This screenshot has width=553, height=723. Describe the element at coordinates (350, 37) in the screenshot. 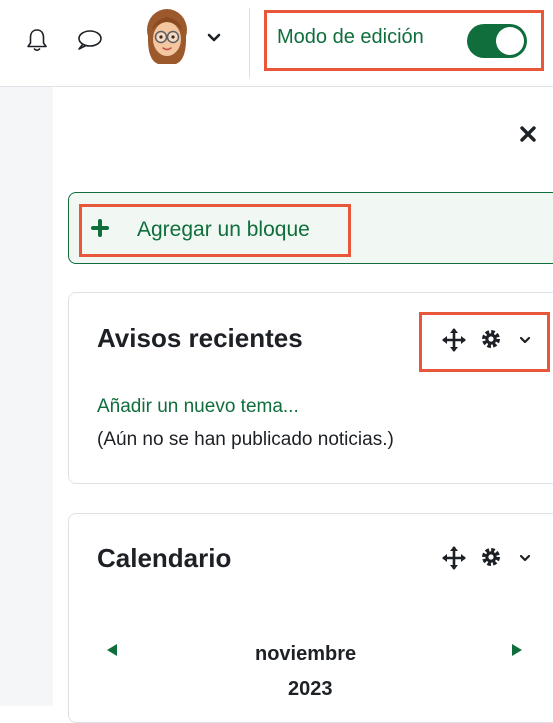

I see `edit-mode-label: Modo de edición` at that location.